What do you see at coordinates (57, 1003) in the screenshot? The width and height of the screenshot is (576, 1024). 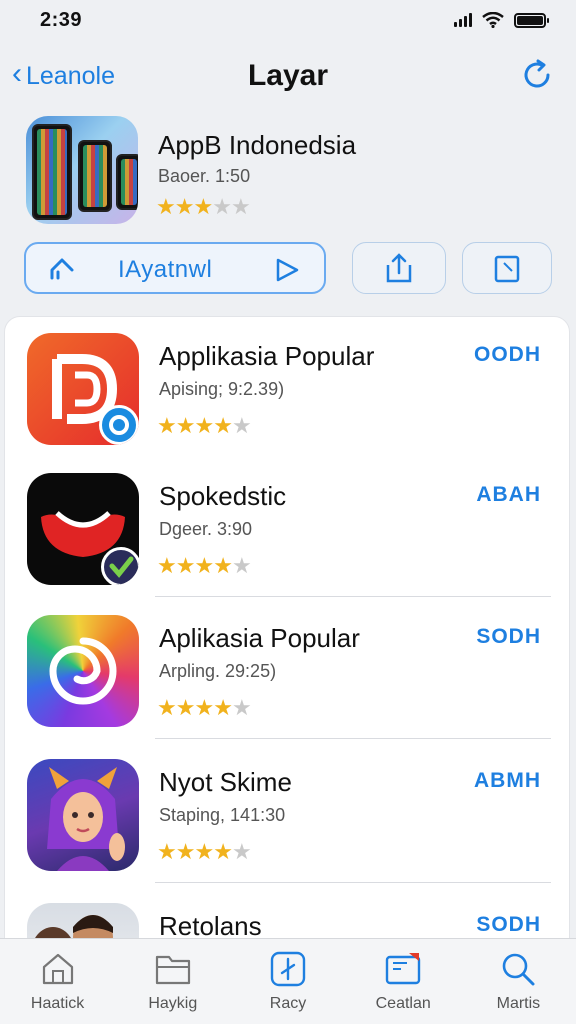 I see `tab-label: Haatick` at bounding box center [57, 1003].